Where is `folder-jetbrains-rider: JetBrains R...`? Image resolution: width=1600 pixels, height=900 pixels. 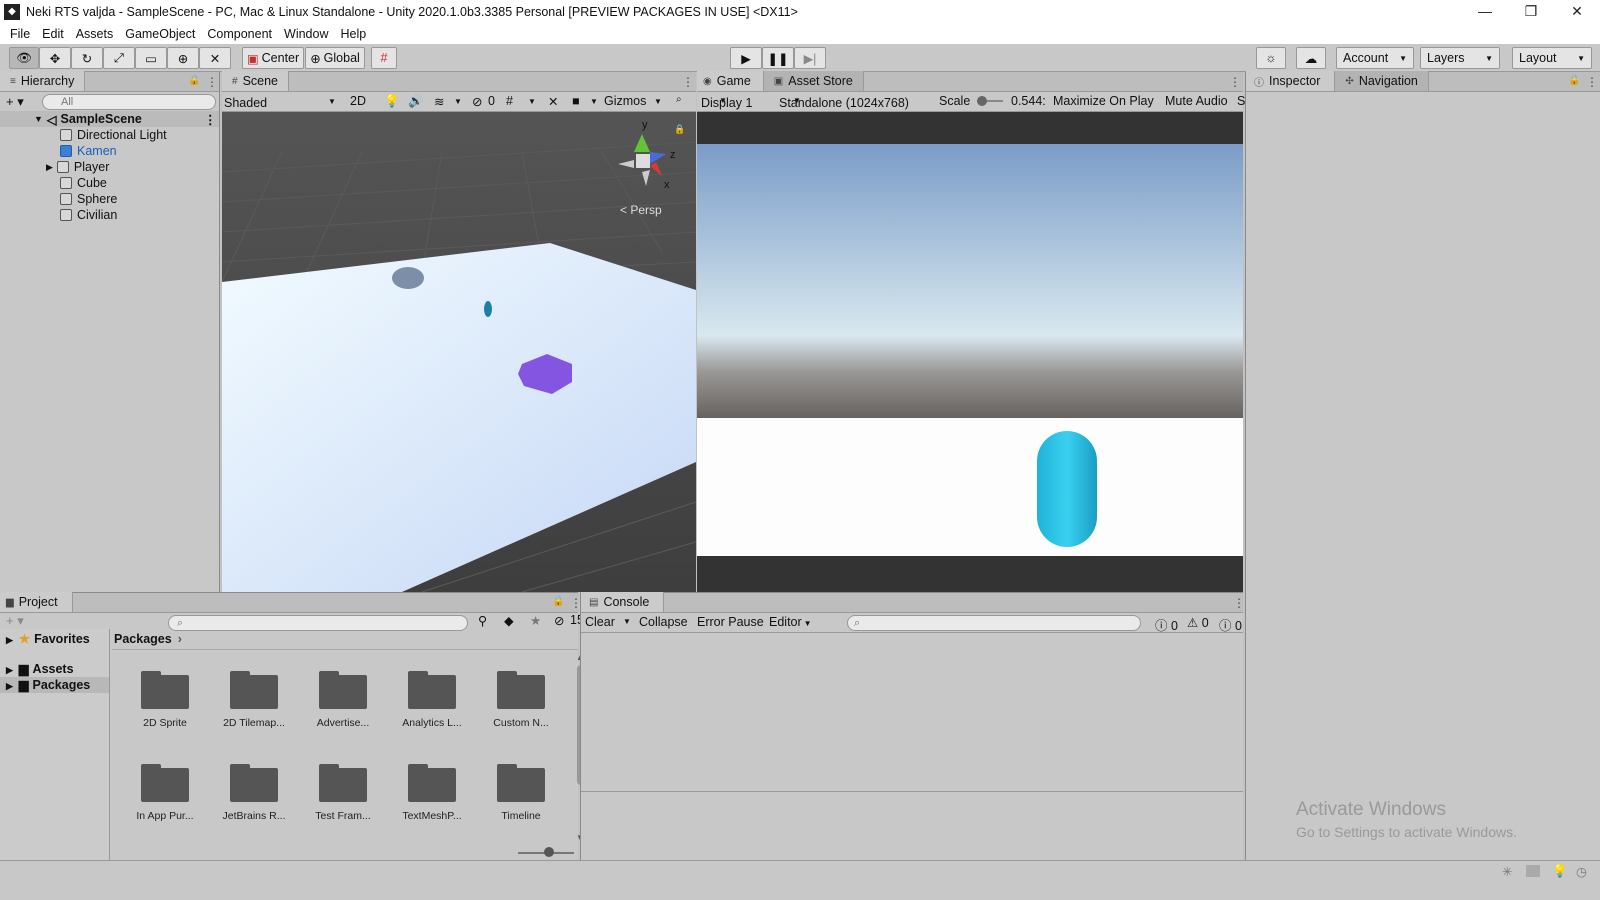
folder-jetbrains-rider: JetBrains R... is located at coordinates (254, 793).